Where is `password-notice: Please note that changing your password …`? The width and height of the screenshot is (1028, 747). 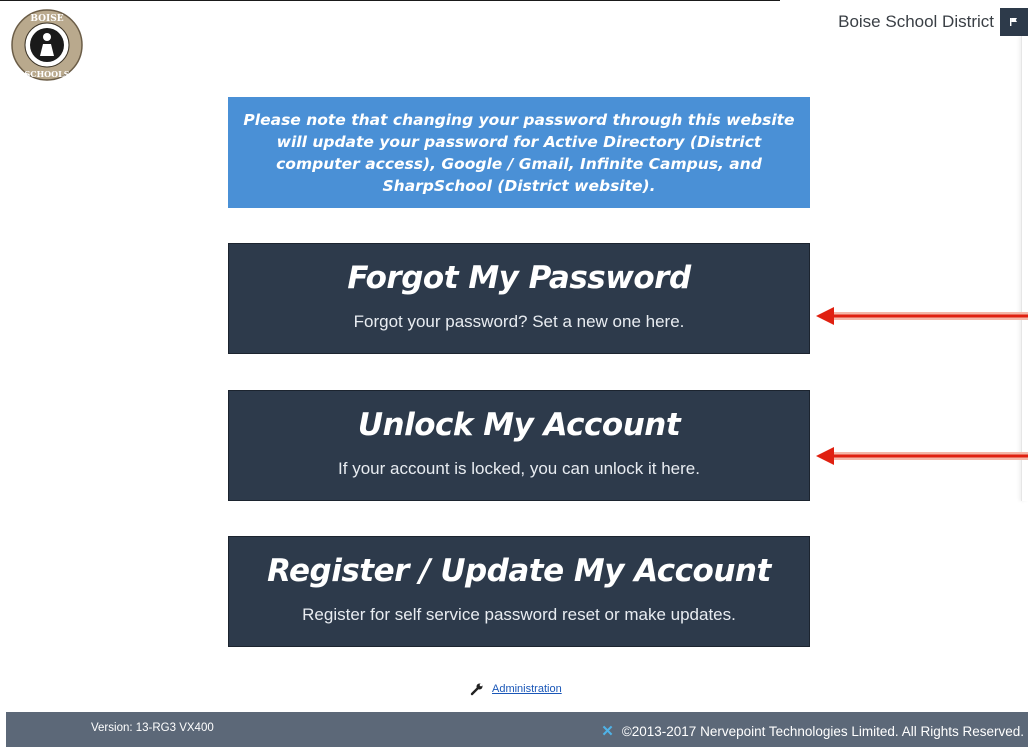
password-notice: Please note that changing your password … is located at coordinates (519, 152).